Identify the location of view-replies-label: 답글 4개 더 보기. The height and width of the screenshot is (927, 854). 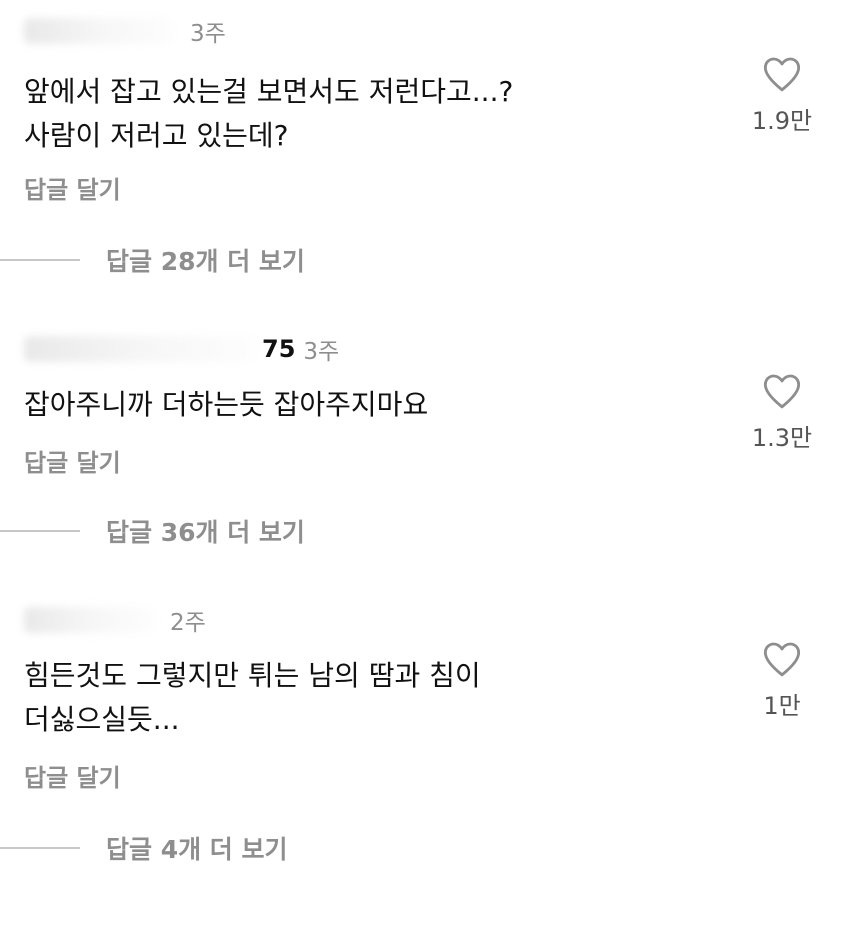
(197, 849).